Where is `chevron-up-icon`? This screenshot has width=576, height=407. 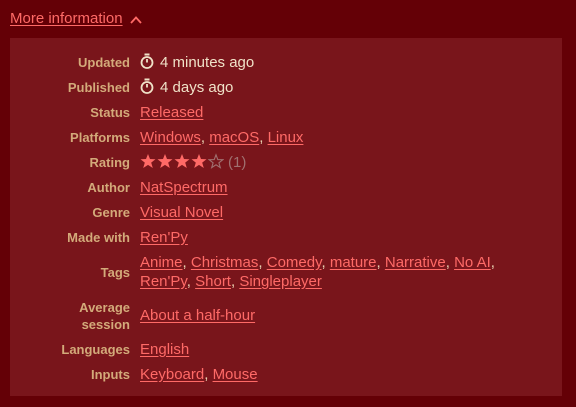 chevron-up-icon is located at coordinates (136, 20).